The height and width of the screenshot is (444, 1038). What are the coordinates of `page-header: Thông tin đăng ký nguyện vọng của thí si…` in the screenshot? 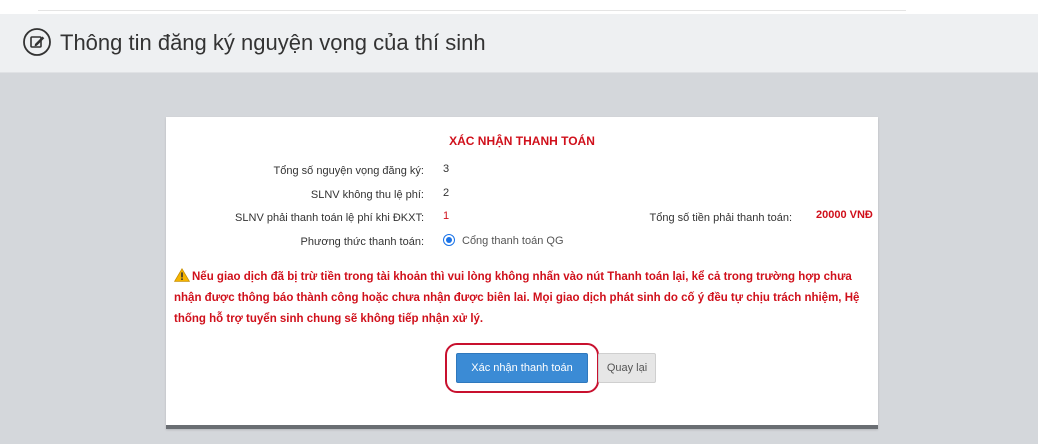 It's located at (519, 43).